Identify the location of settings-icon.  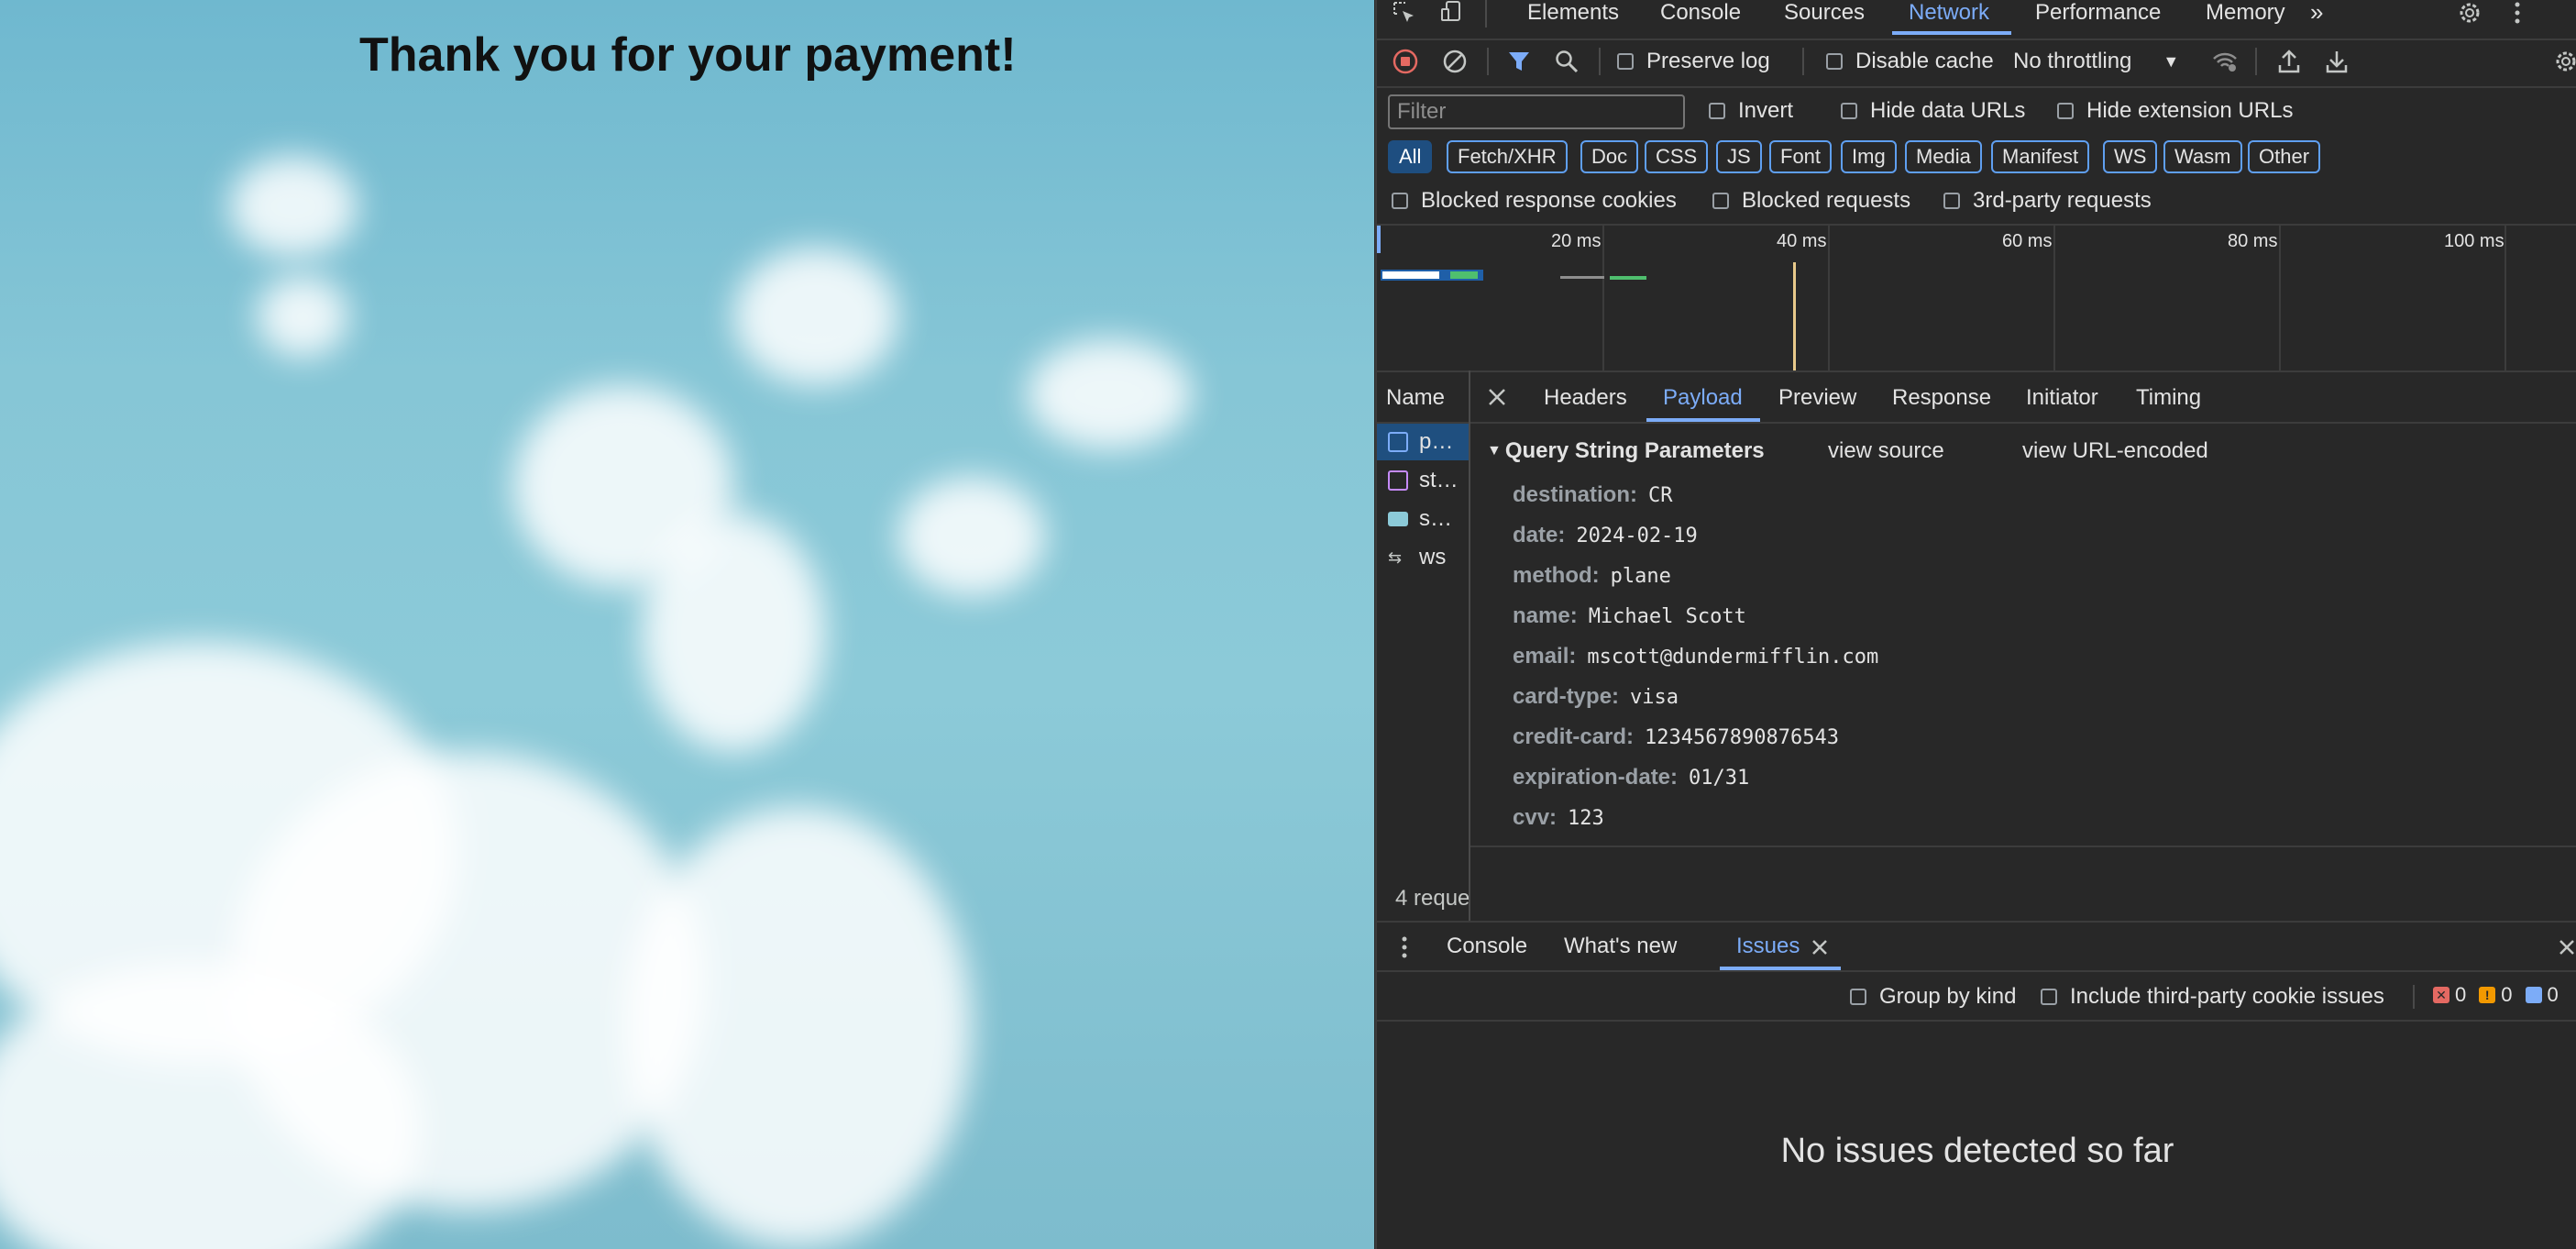
(2469, 13).